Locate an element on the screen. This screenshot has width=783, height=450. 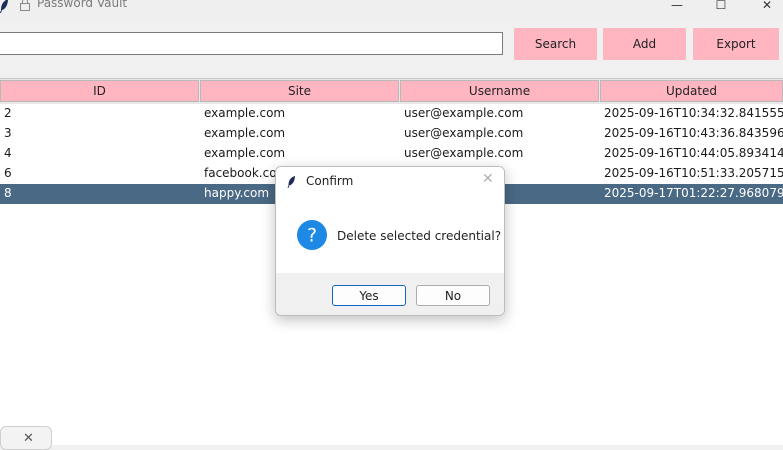
add-button: Add is located at coordinates (644, 44).